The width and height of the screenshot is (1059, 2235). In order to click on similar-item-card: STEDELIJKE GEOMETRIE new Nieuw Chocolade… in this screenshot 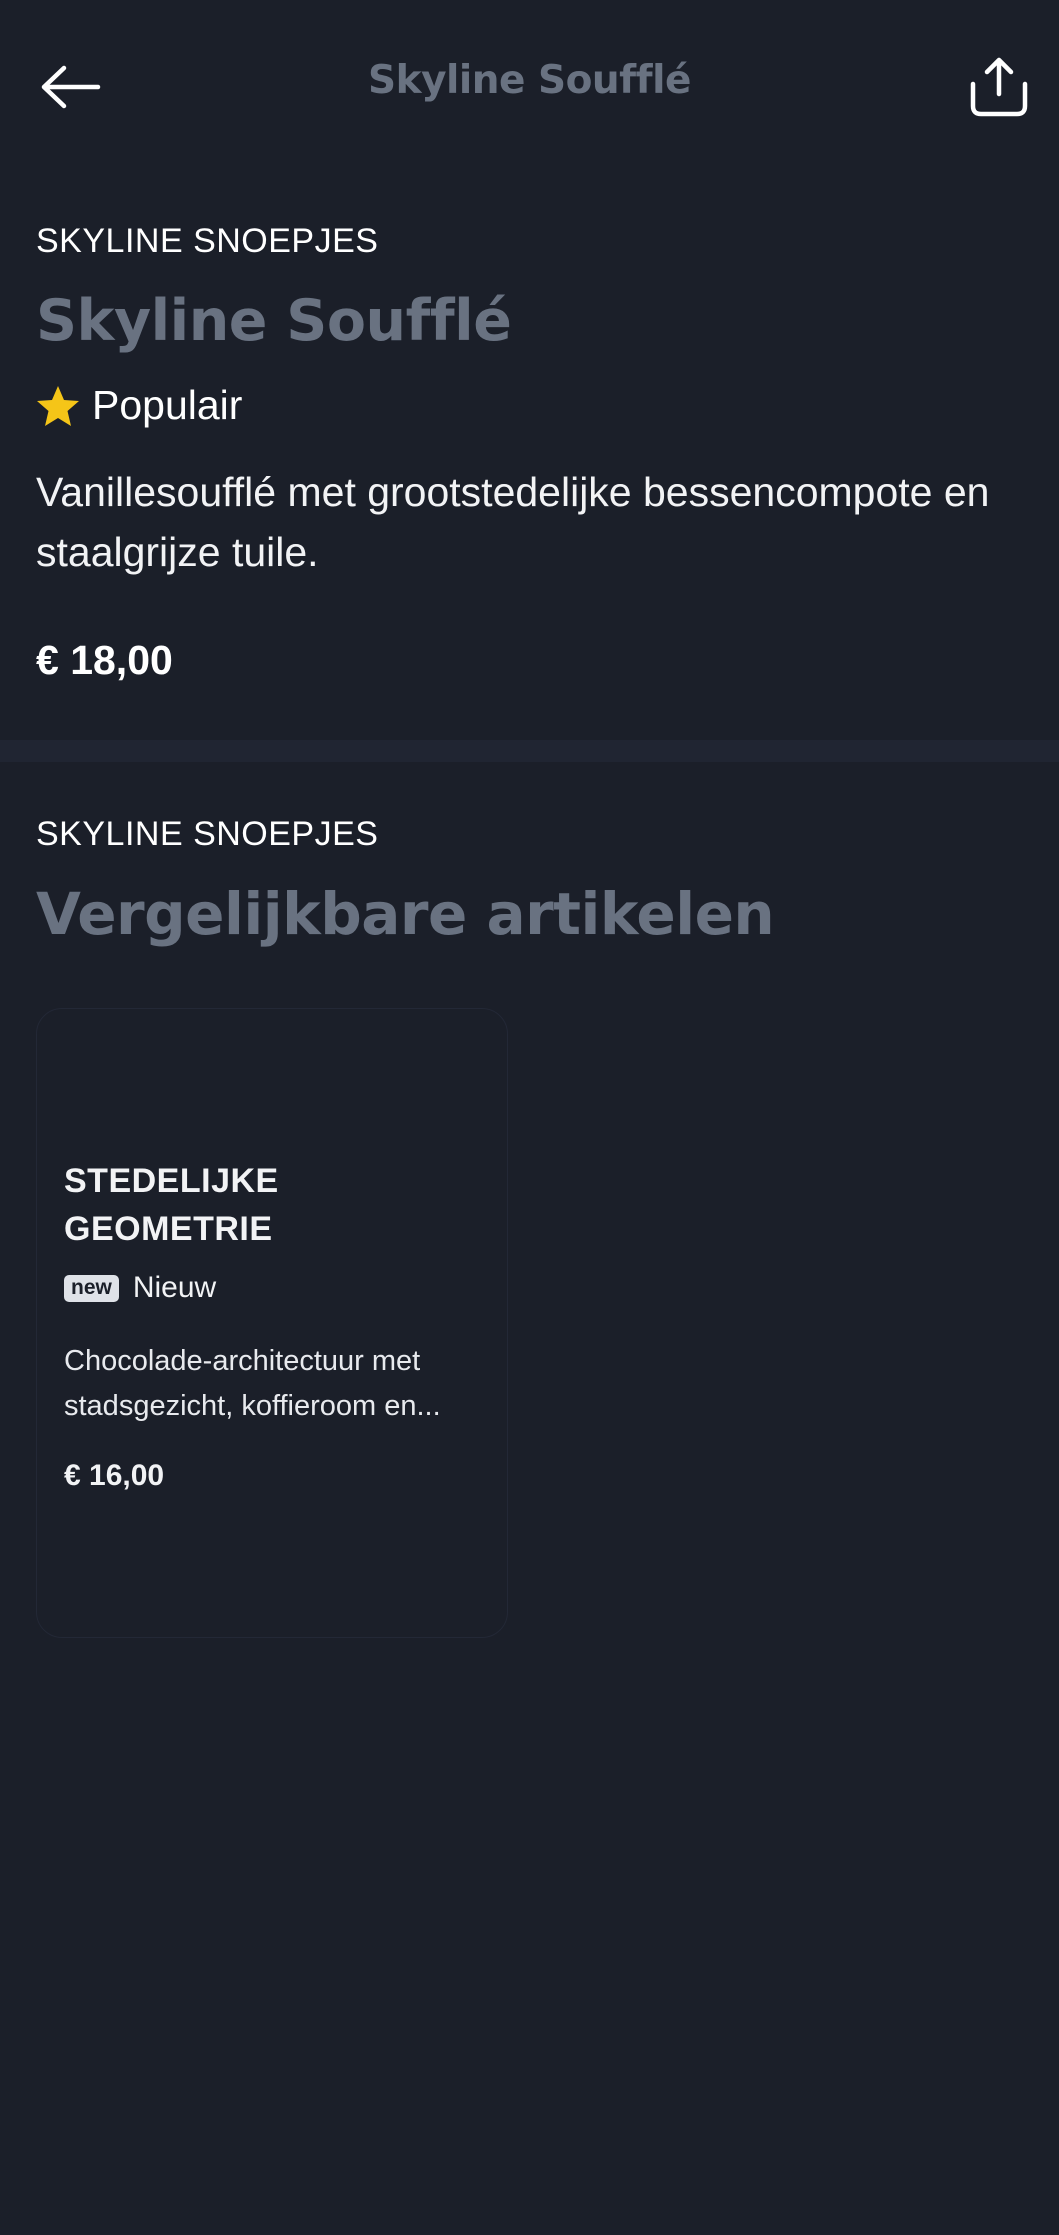, I will do `click(272, 1323)`.